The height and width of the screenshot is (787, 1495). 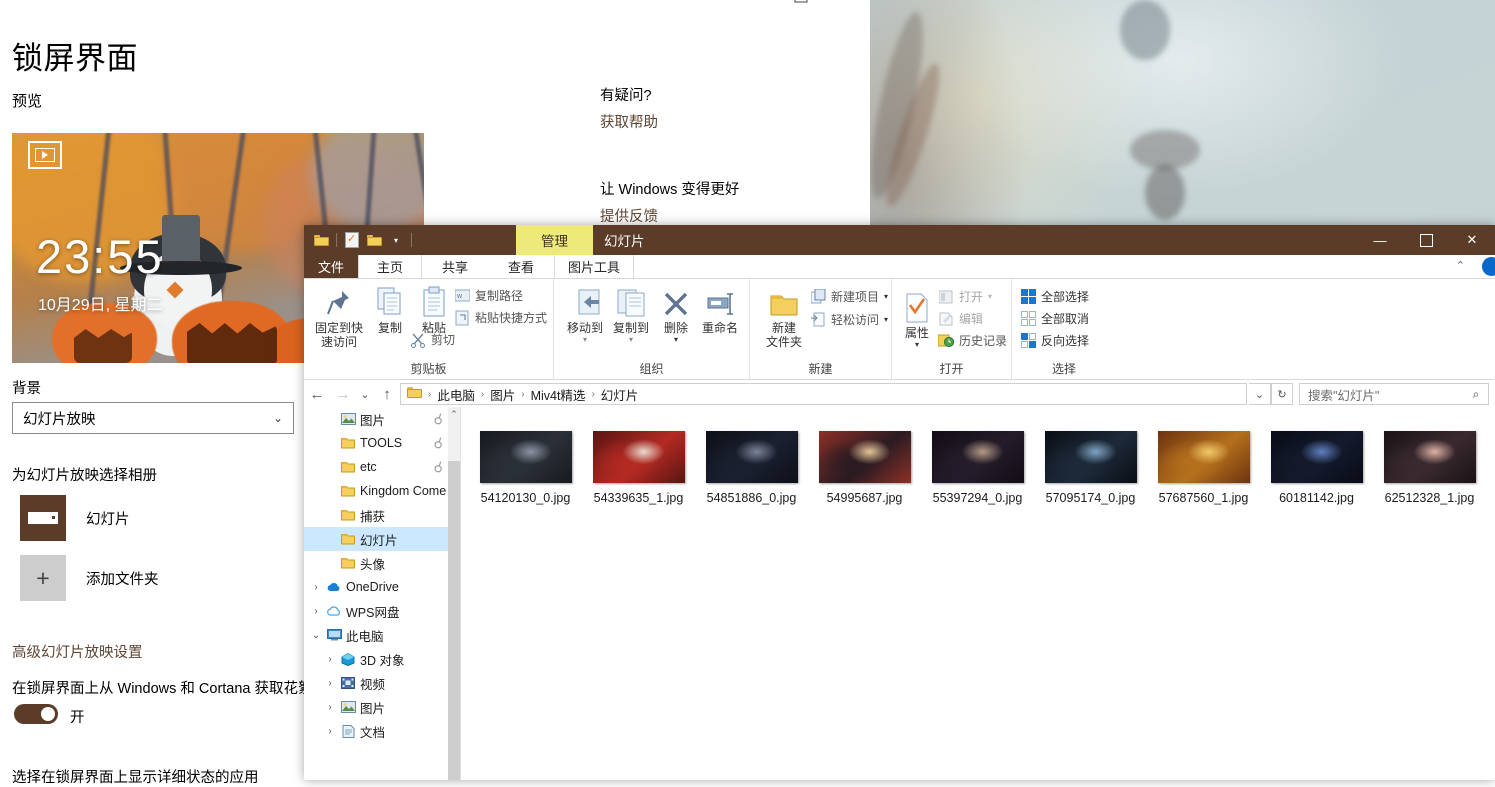 I want to click on file-tile: 54995687.jpg, so click(x=864, y=467).